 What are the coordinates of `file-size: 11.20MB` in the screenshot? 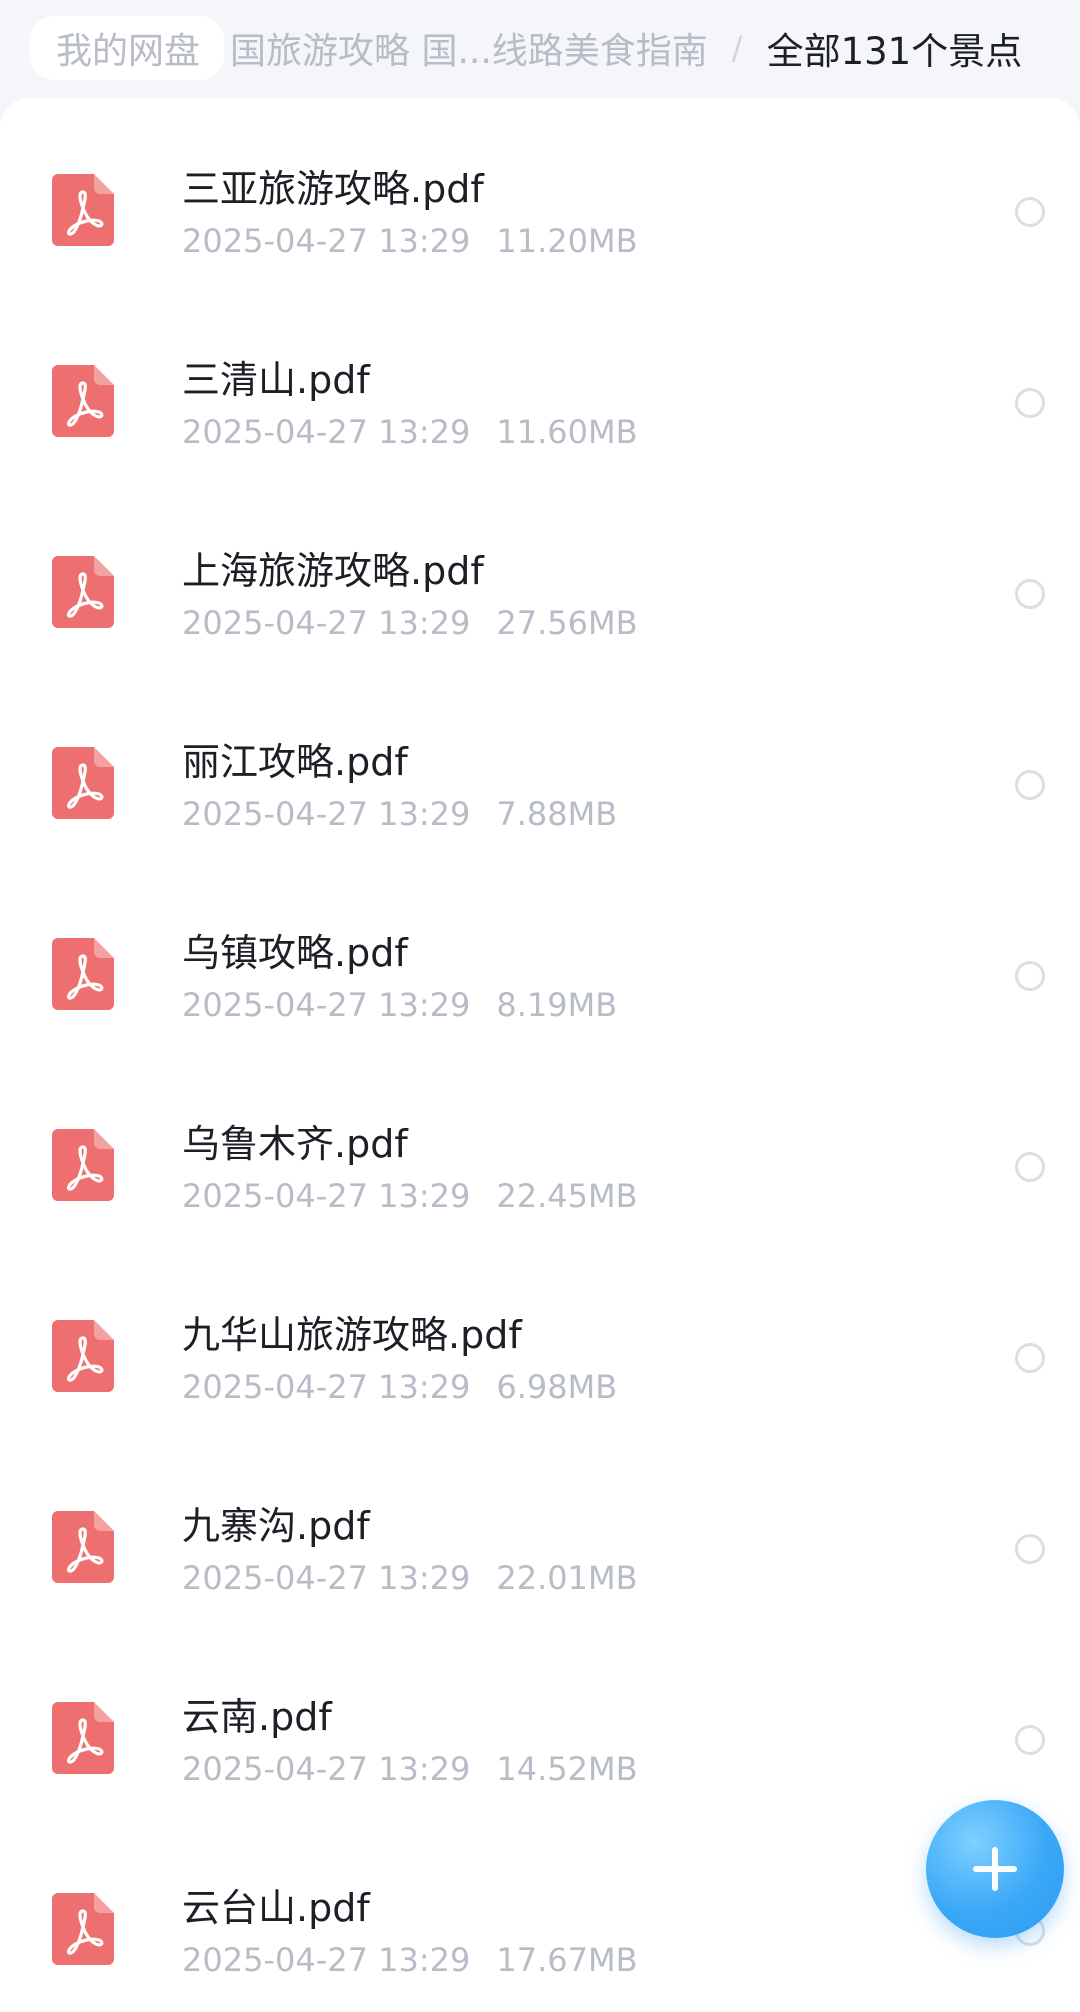 It's located at (567, 241).